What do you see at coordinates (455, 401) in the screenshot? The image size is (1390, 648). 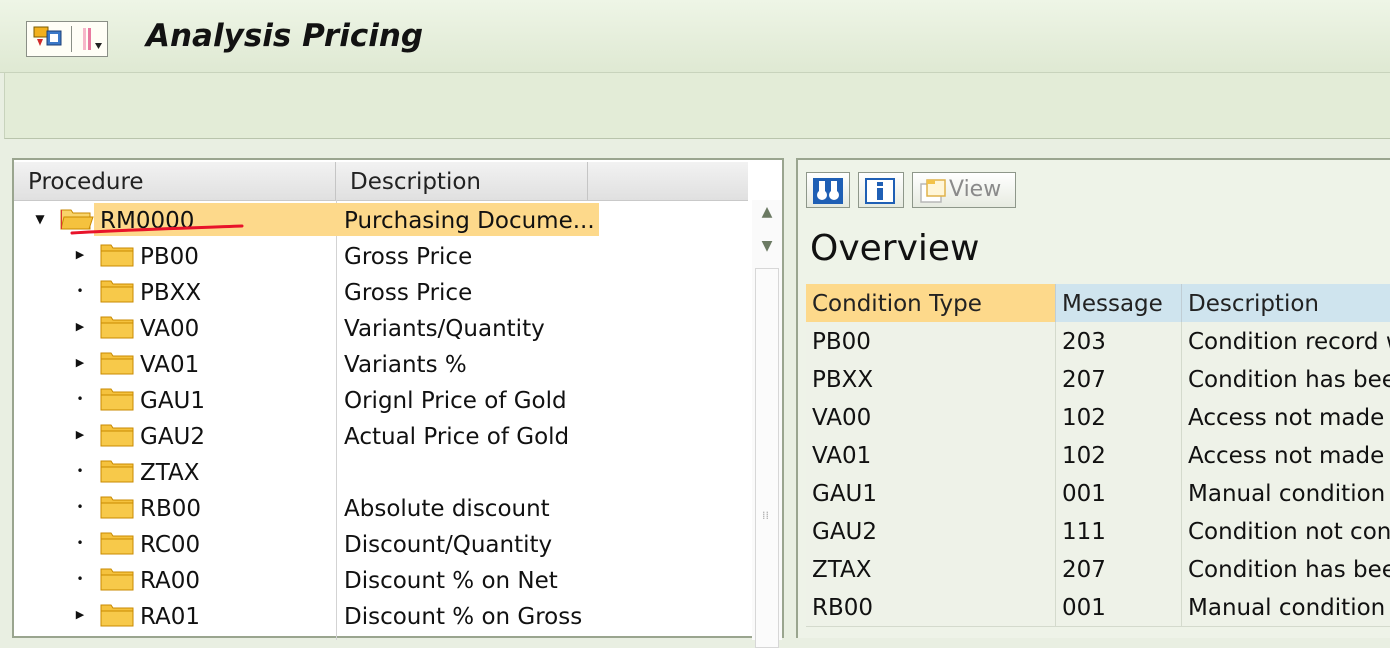 I see `tree-node-description: Orignl Price of Gold` at bounding box center [455, 401].